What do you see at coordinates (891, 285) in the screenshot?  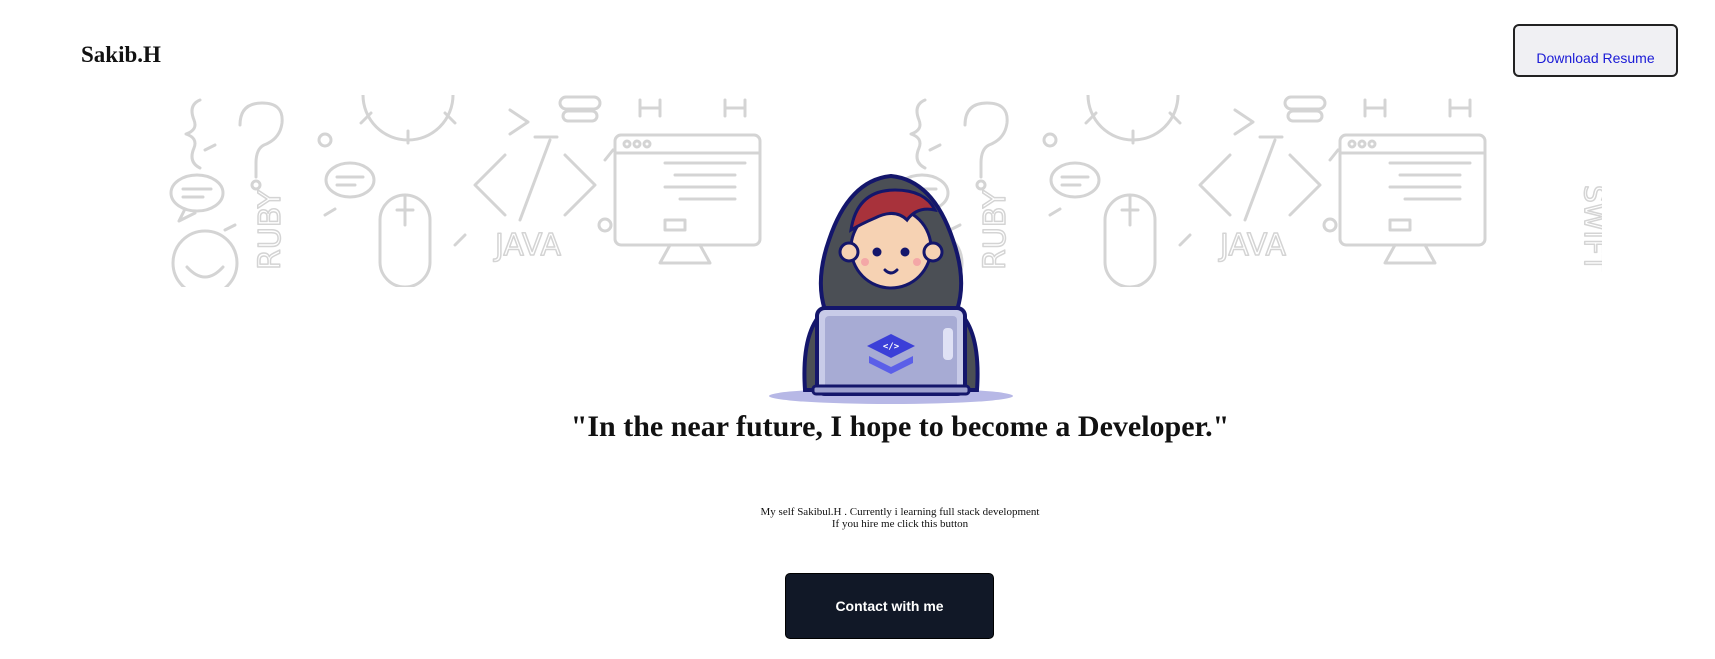 I see `developer-illustration: </>` at bounding box center [891, 285].